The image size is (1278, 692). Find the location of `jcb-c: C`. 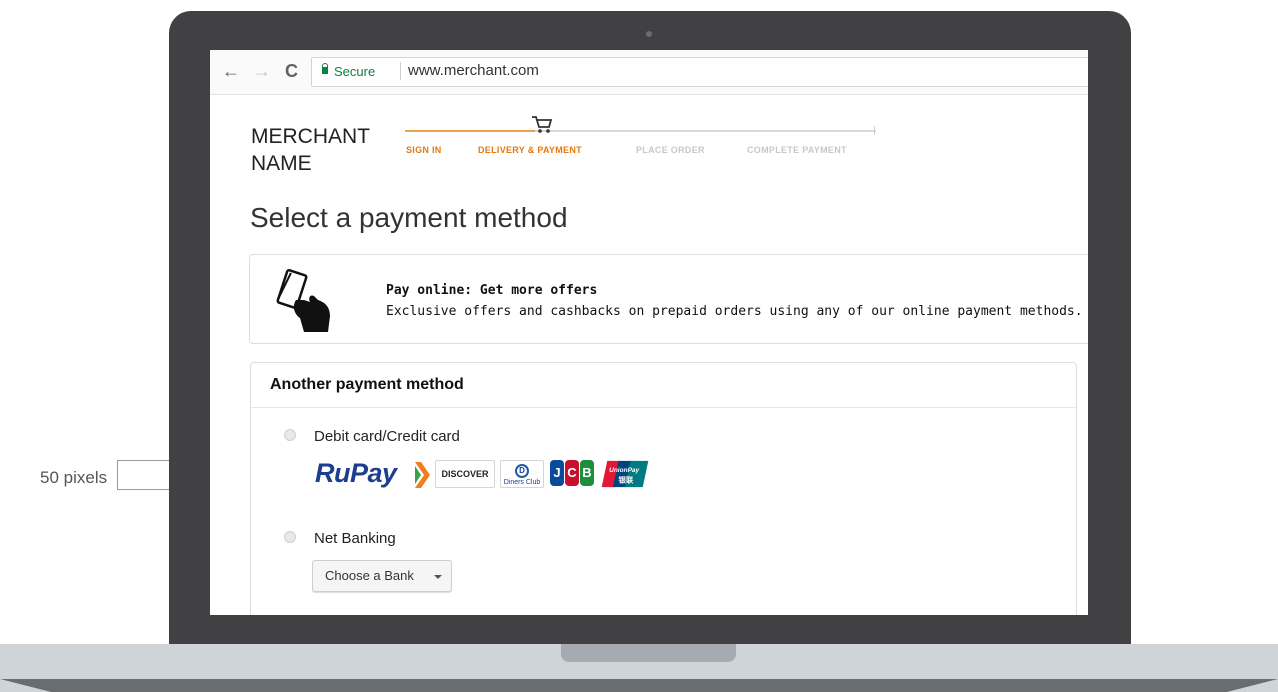

jcb-c: C is located at coordinates (572, 473).